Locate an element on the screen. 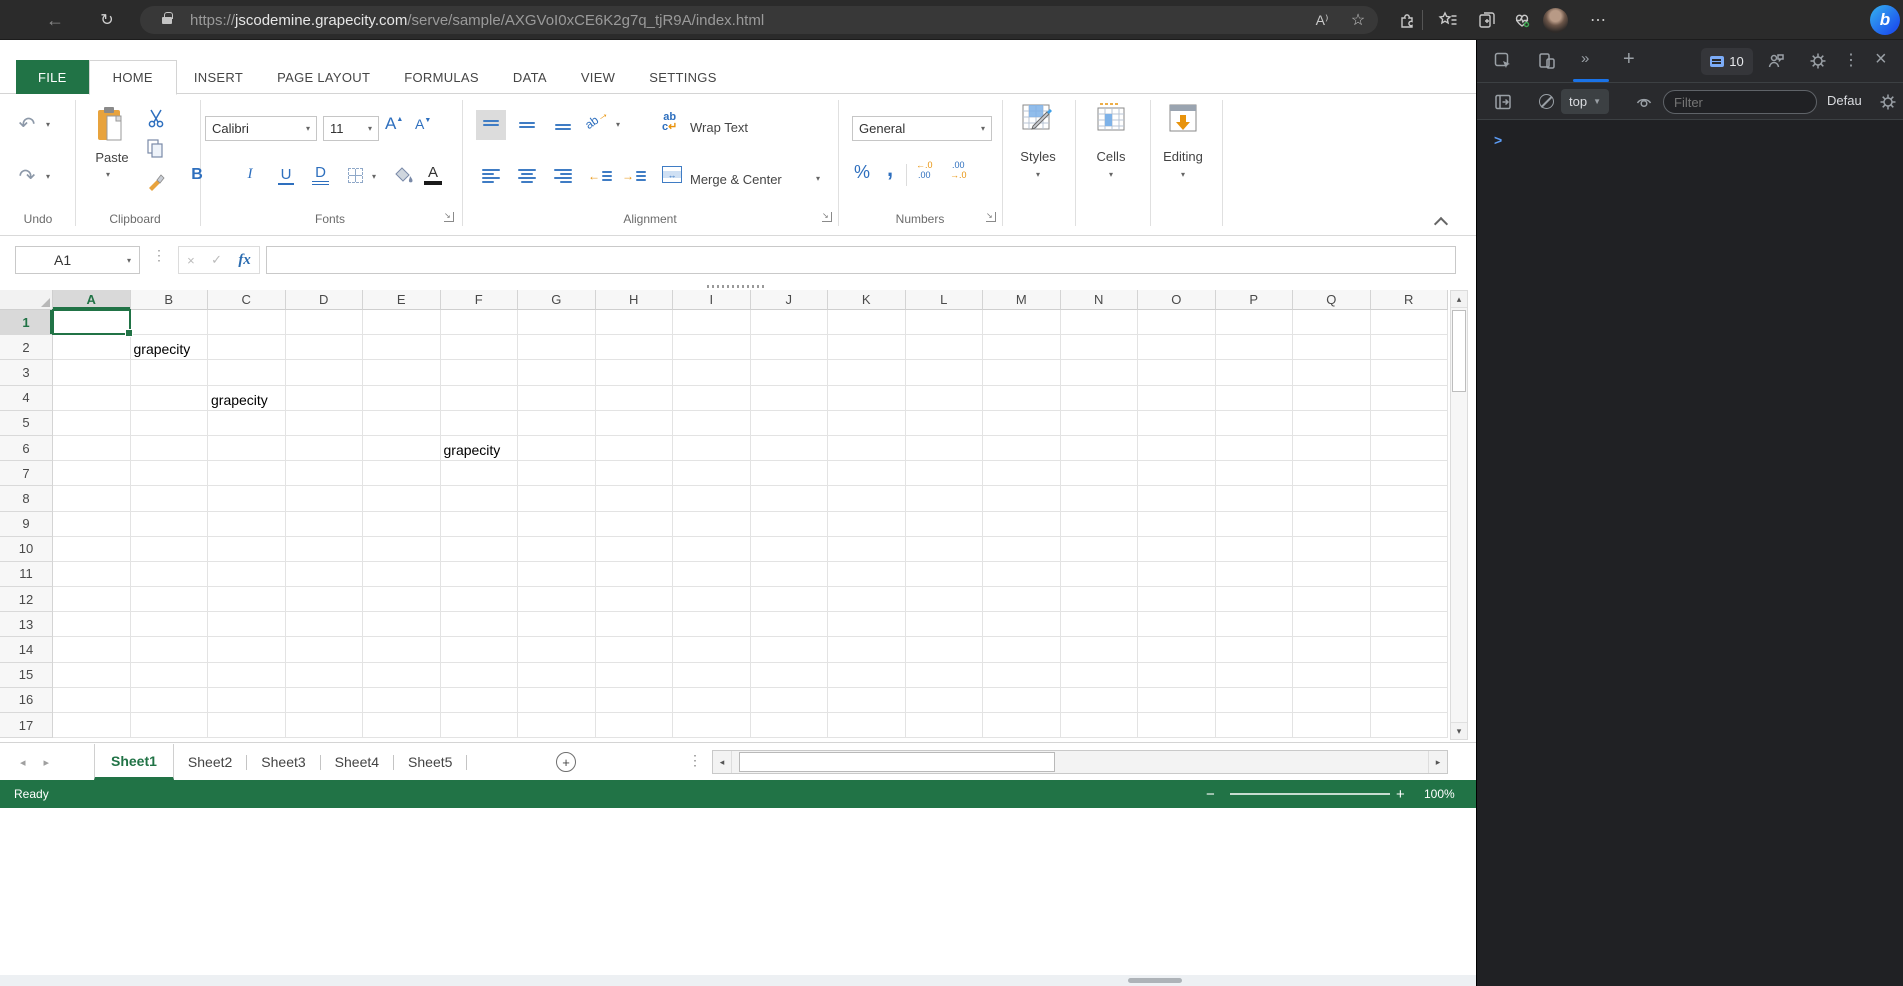  grid-cell-M17 is located at coordinates (1022, 726).